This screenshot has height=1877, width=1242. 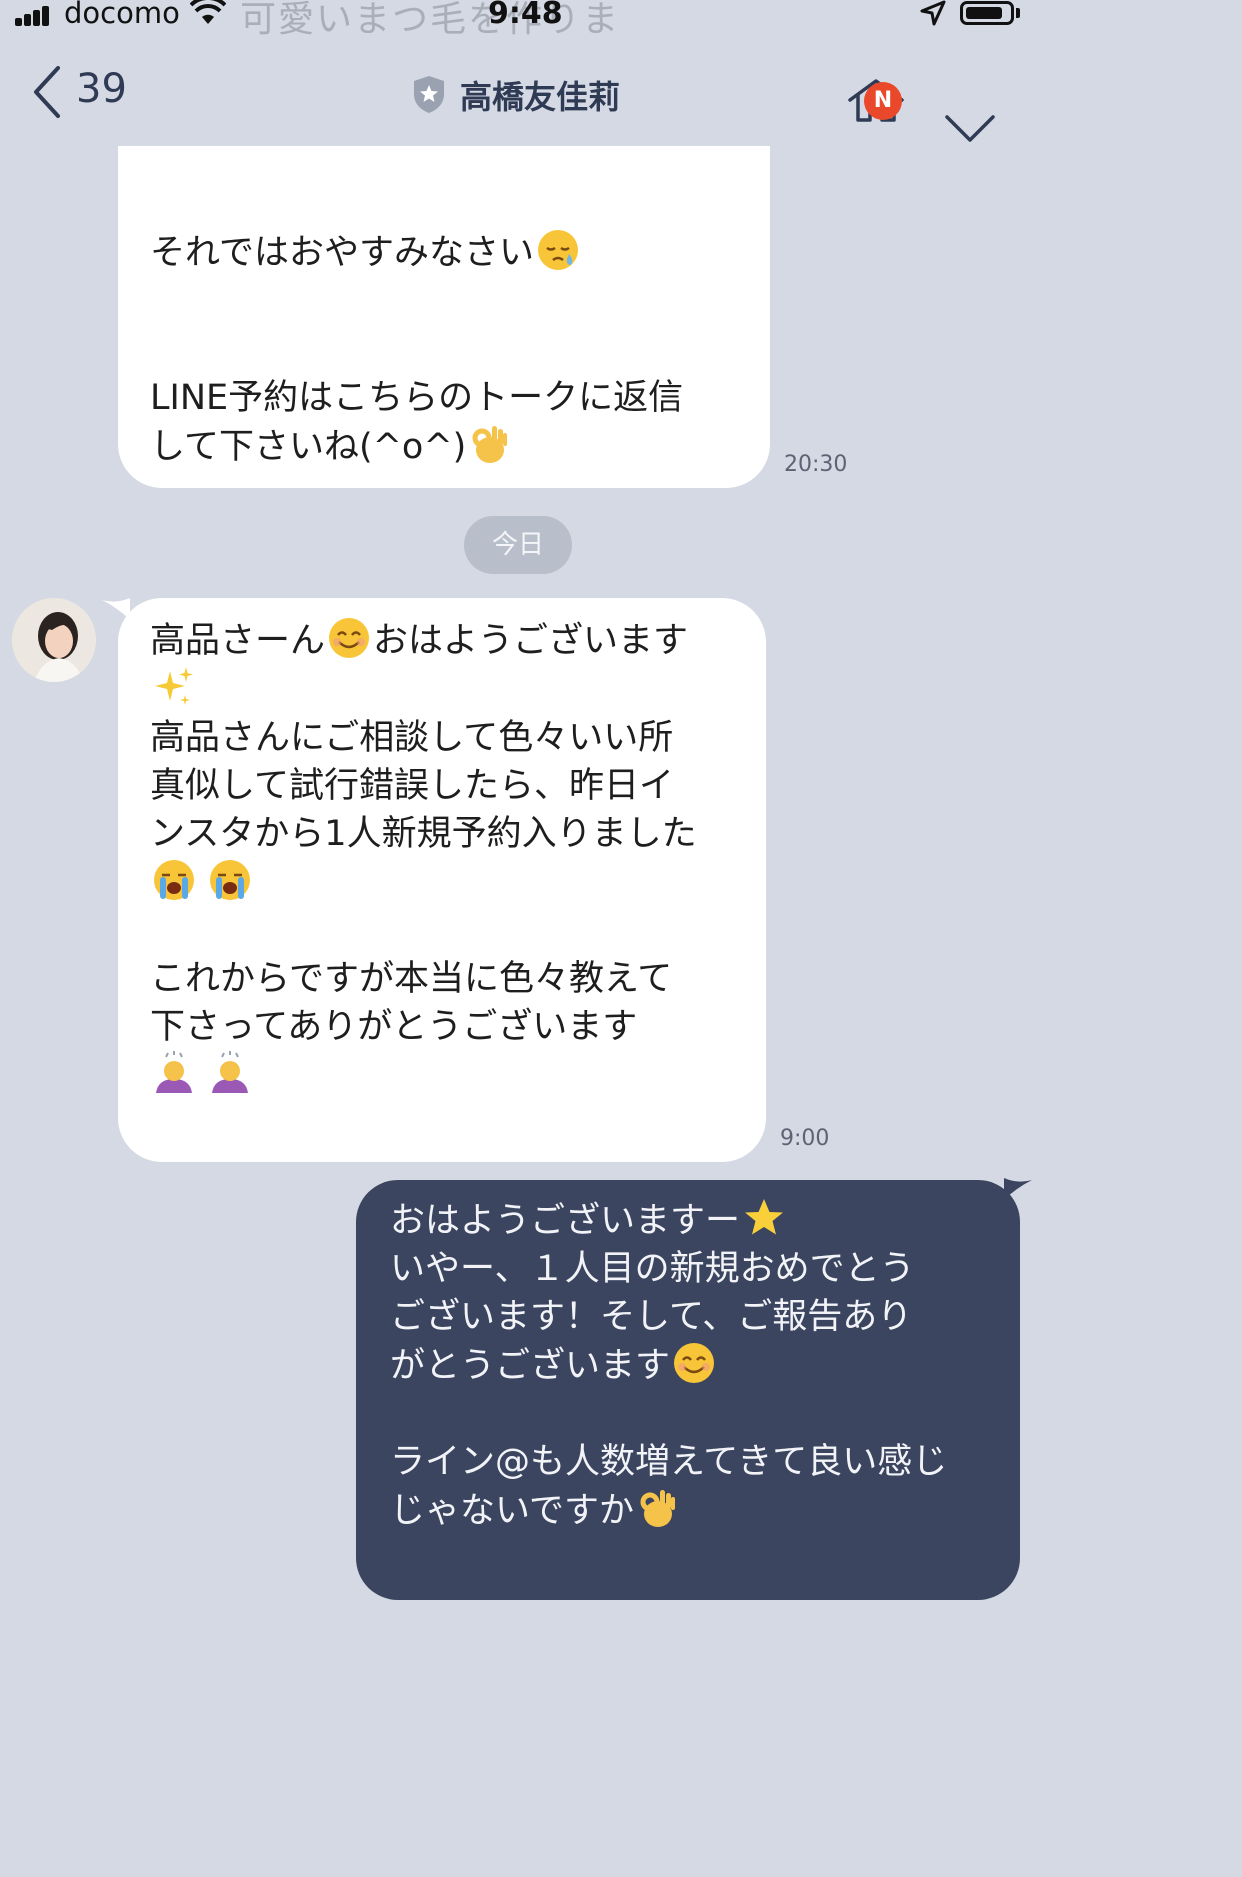 What do you see at coordinates (540, 97) in the screenshot?
I see `chat-title-text: 高橋友佳莉` at bounding box center [540, 97].